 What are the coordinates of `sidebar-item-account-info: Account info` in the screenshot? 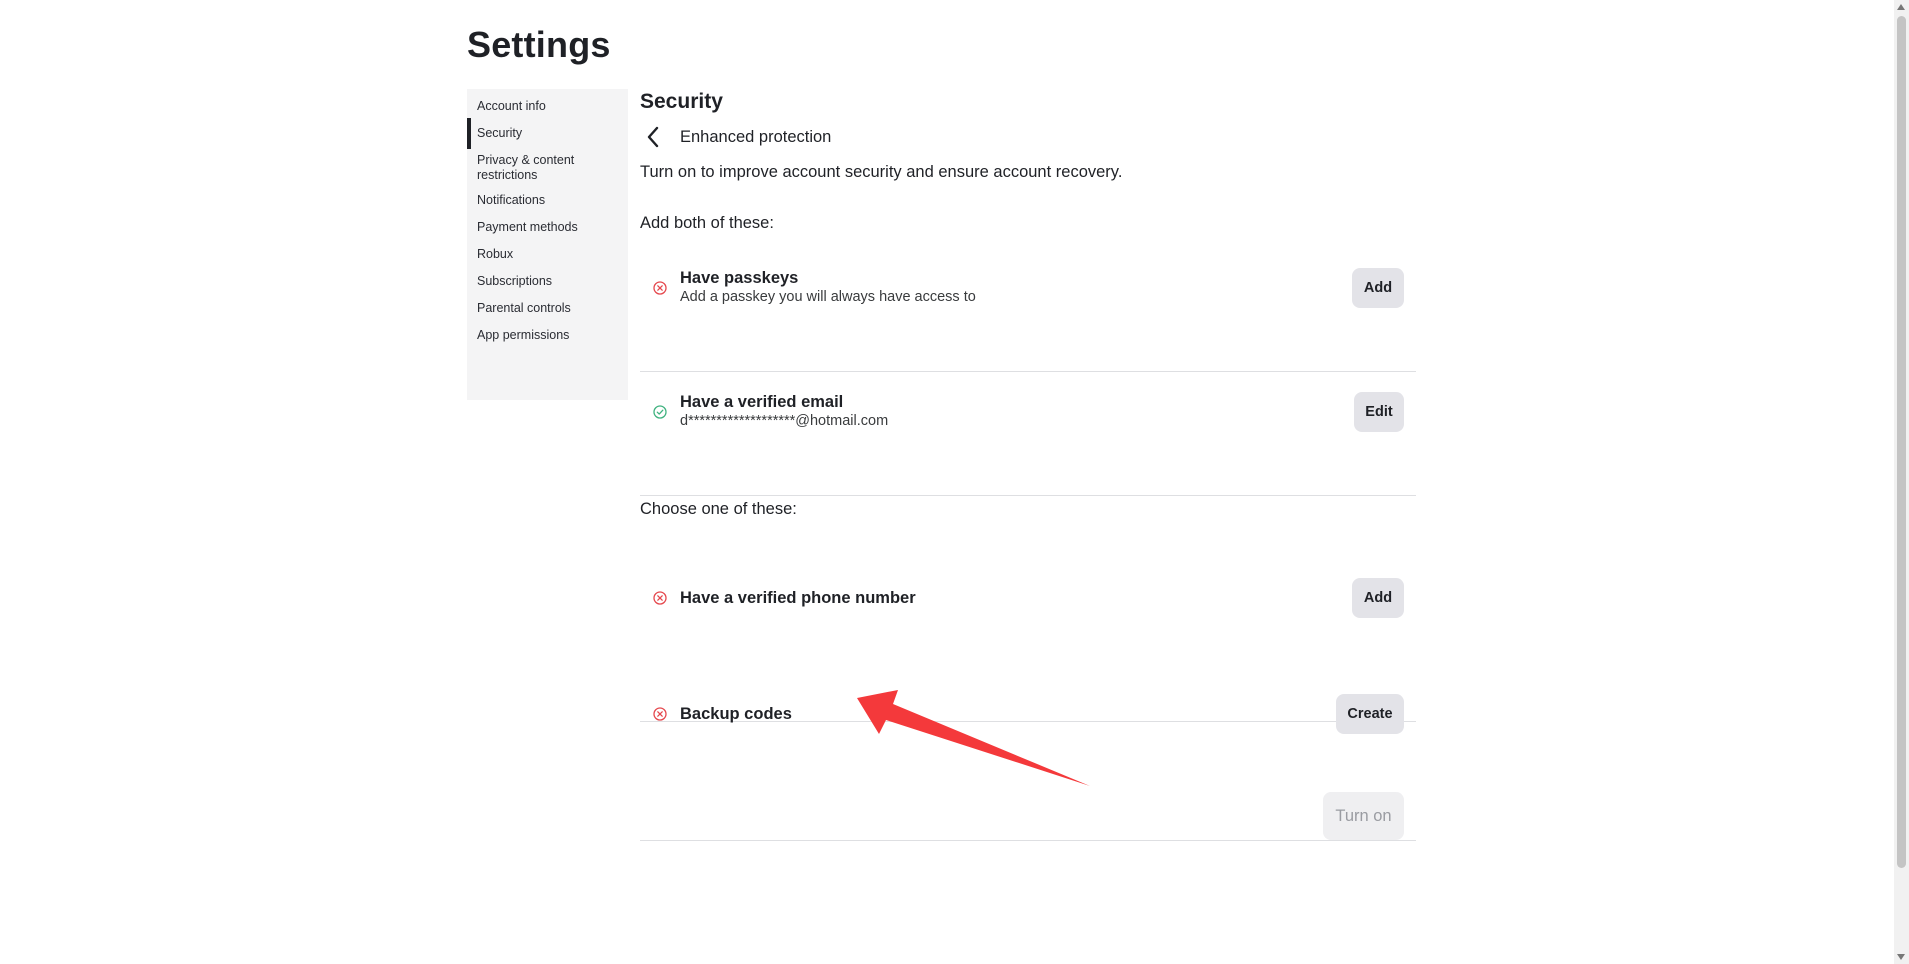 It's located at (547, 106).